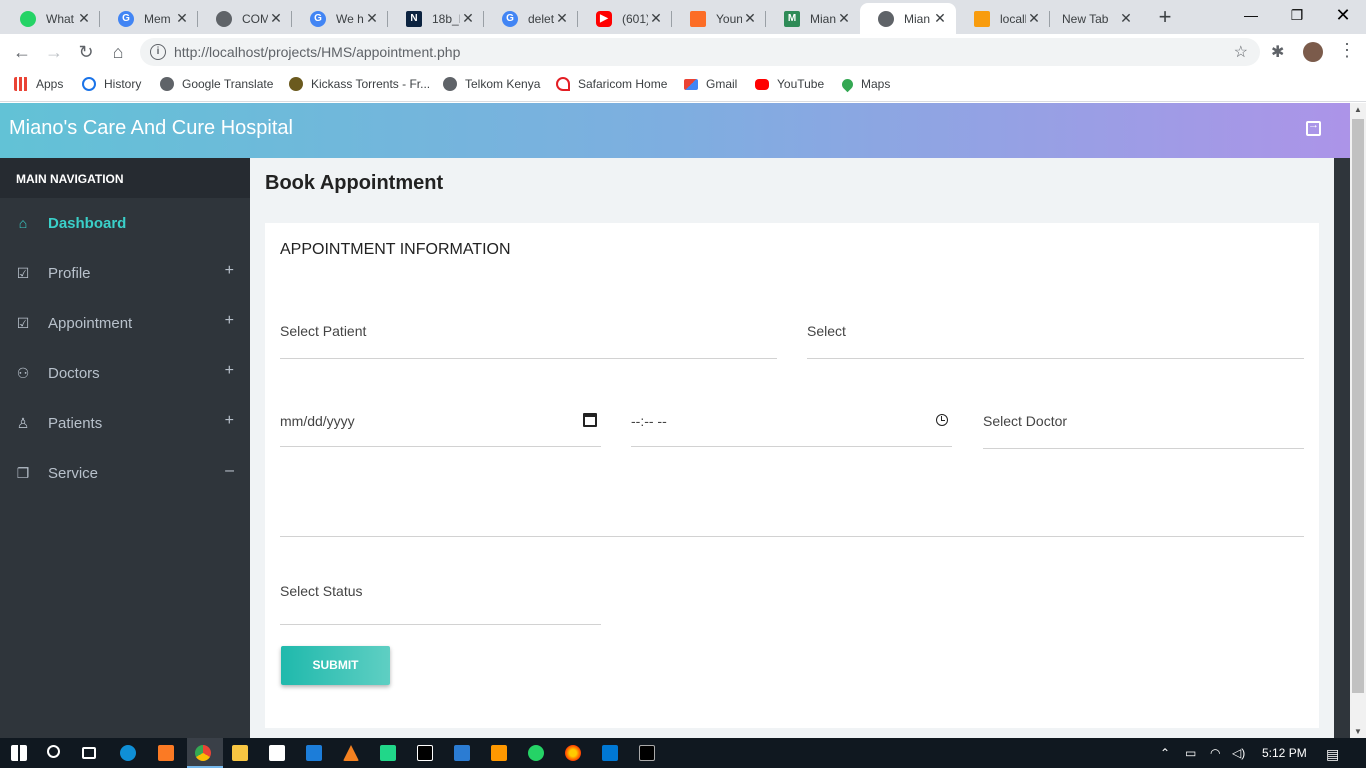 The image size is (1366, 768). I want to click on time-input: --:-- --, so click(791, 430).